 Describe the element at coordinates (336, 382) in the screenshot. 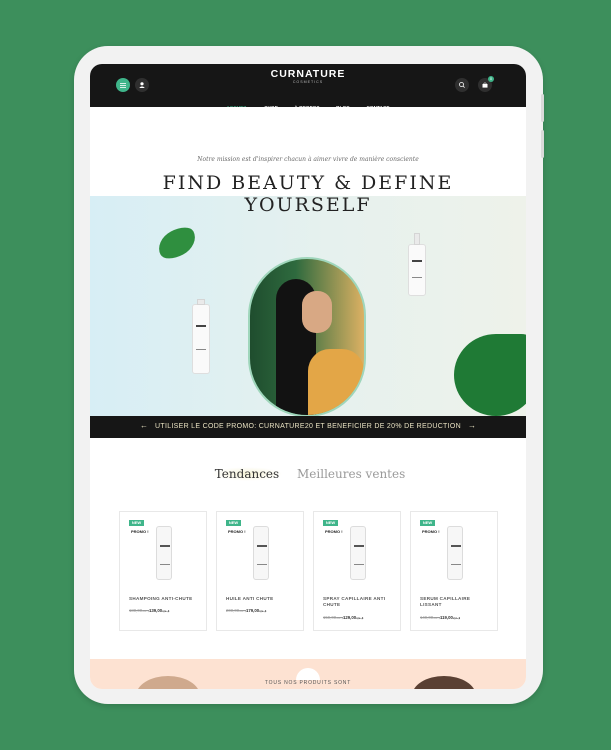

I see `model-top` at that location.